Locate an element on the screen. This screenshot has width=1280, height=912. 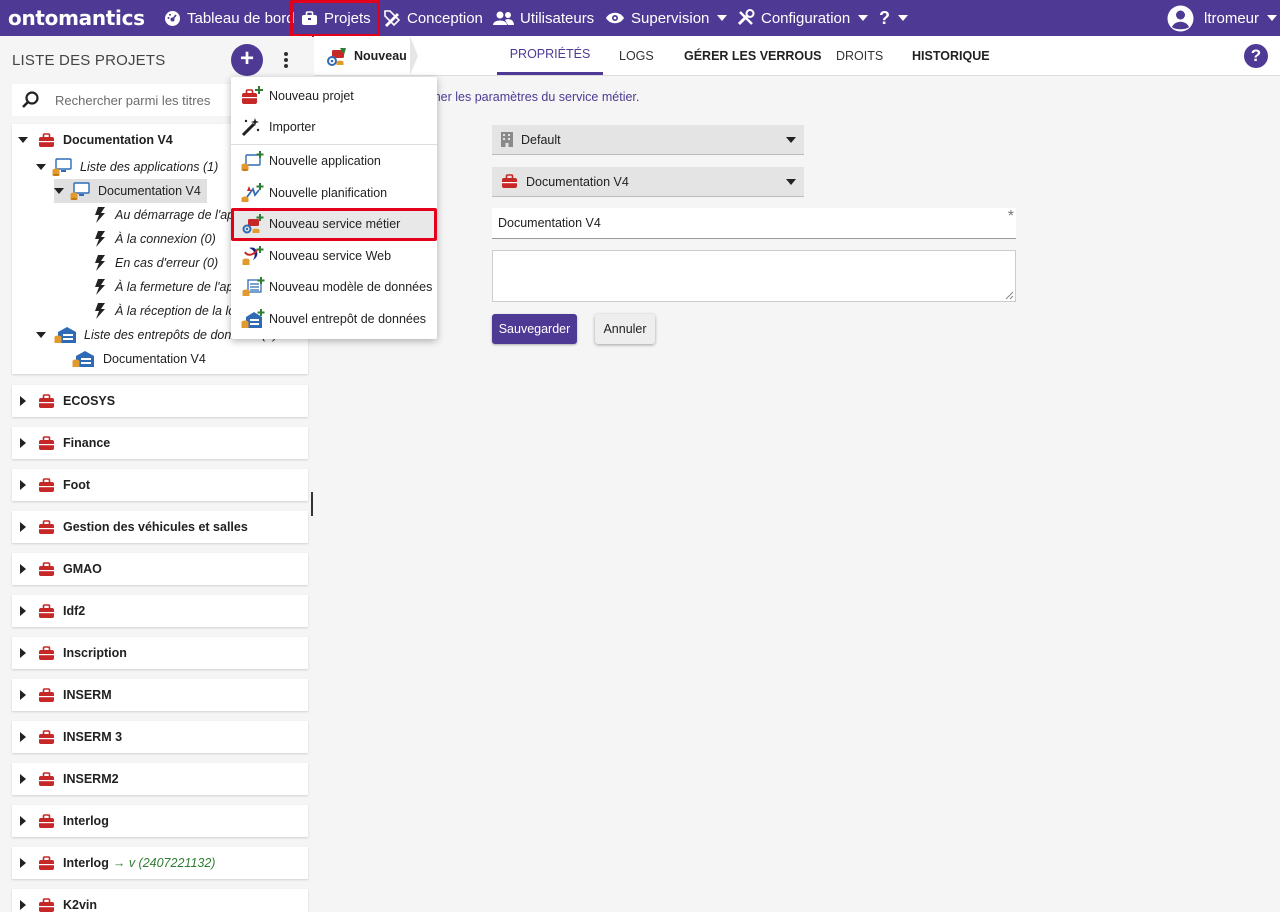
project-row: INSERM is located at coordinates (160, 695).